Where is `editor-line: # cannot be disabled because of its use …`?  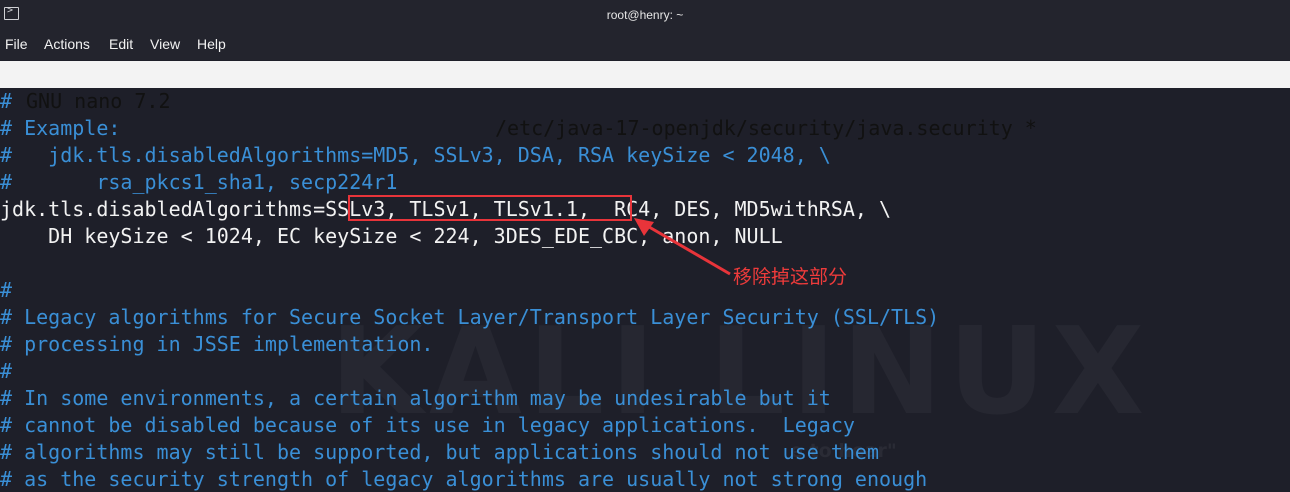 editor-line: # cannot be disabled because of its use … is located at coordinates (427, 425).